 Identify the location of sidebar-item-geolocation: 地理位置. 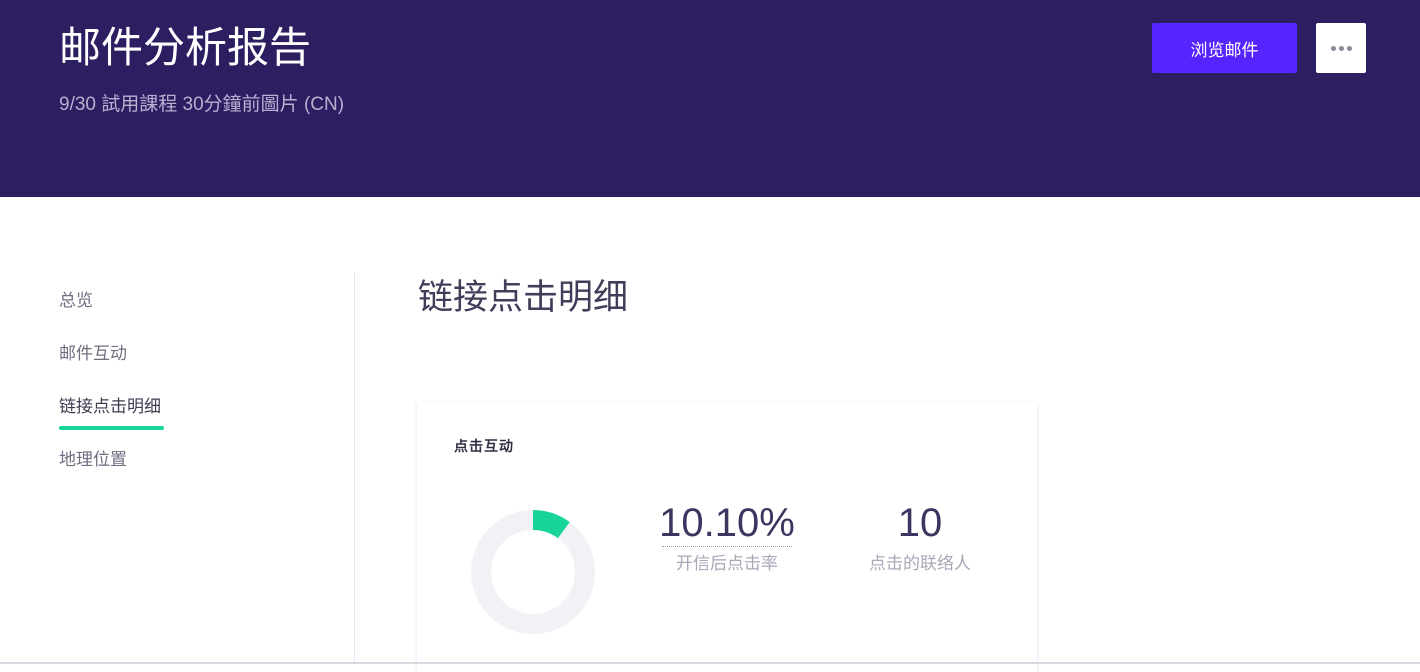
(93, 460).